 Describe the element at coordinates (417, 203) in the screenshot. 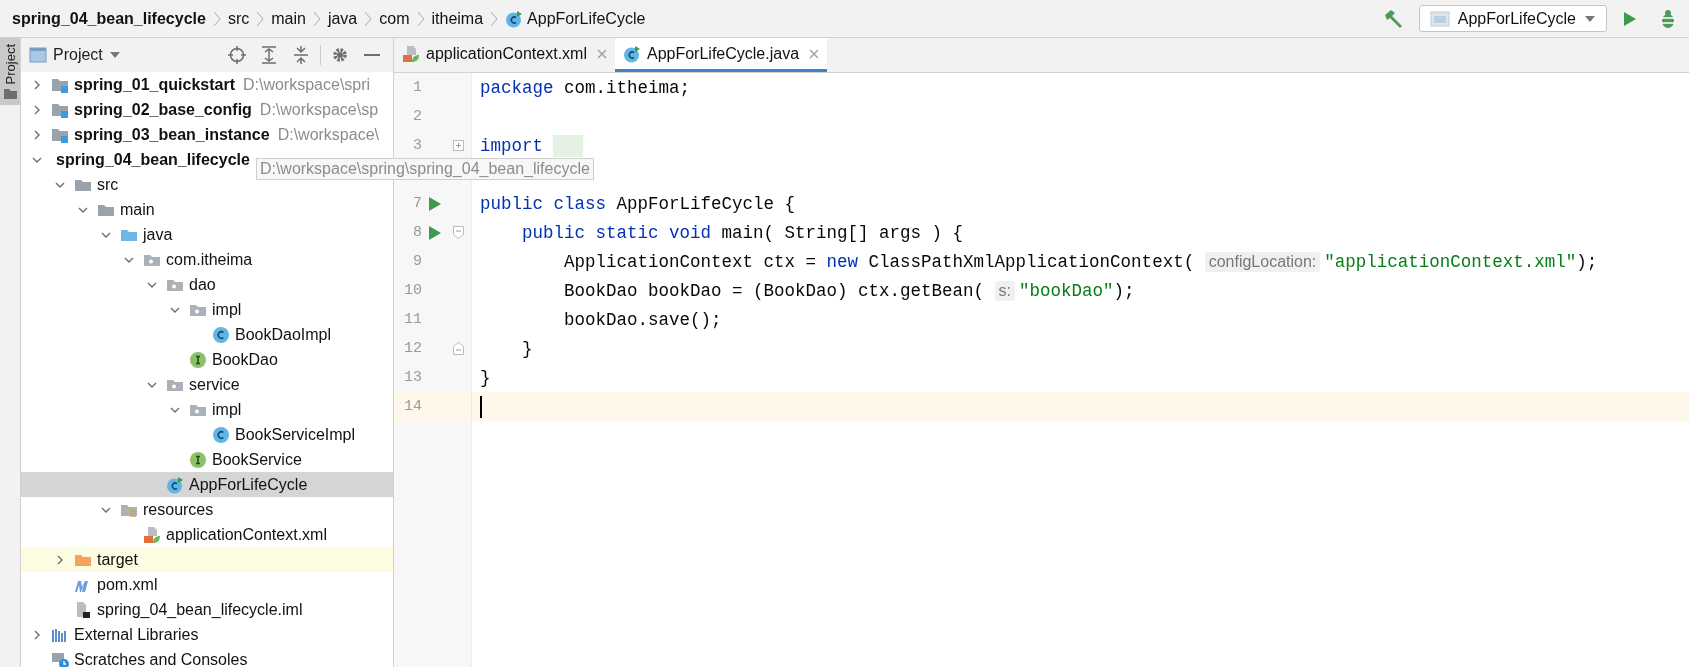

I see `line-number: 7` at that location.